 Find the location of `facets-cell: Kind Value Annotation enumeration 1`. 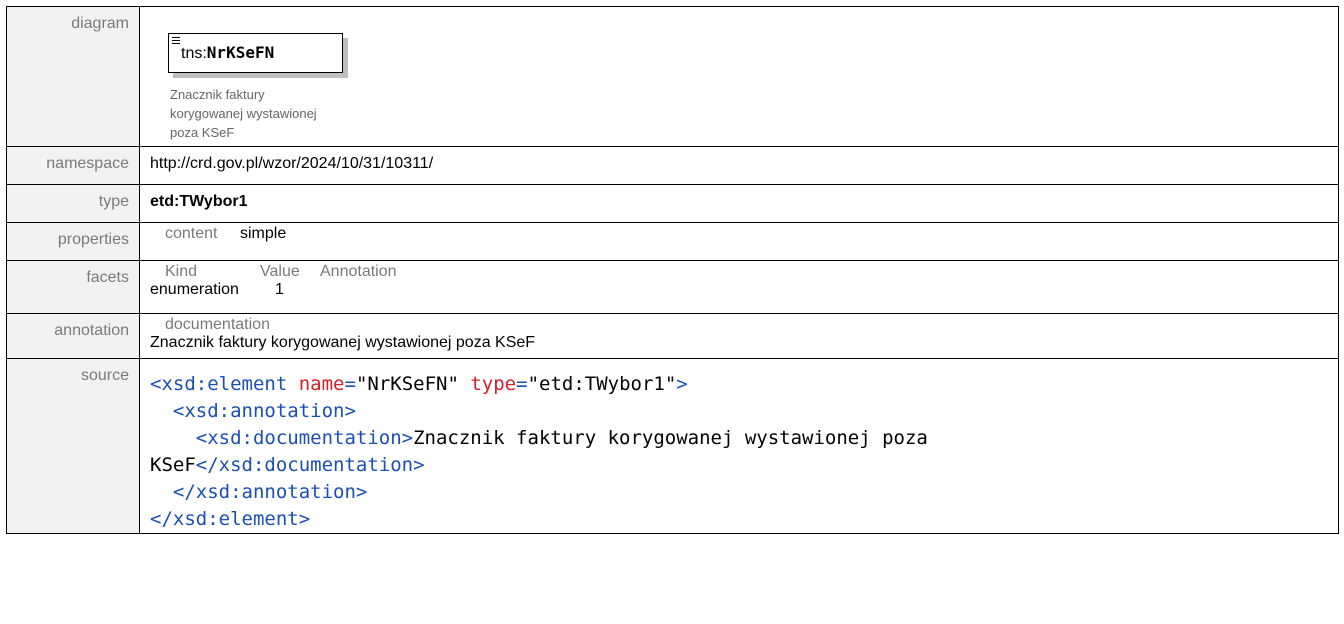

facets-cell: Kind Value Annotation enumeration 1 is located at coordinates (739, 287).